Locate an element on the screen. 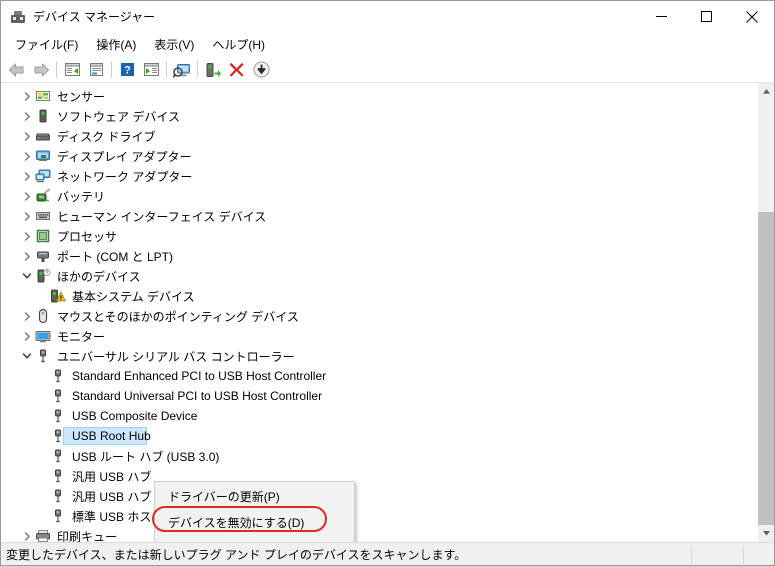 The width and height of the screenshot is (775, 566). tree-row-usb-root-hub: USB Root Hub is located at coordinates (379, 436).